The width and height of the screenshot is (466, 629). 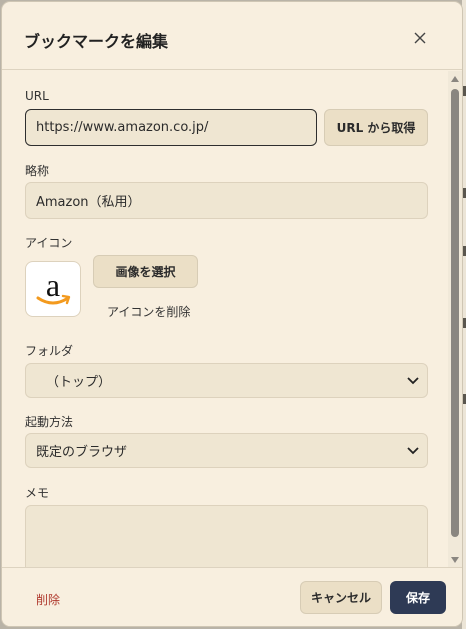 What do you see at coordinates (171, 127) in the screenshot?
I see `url-input: https://www.amazon.co.jp/` at bounding box center [171, 127].